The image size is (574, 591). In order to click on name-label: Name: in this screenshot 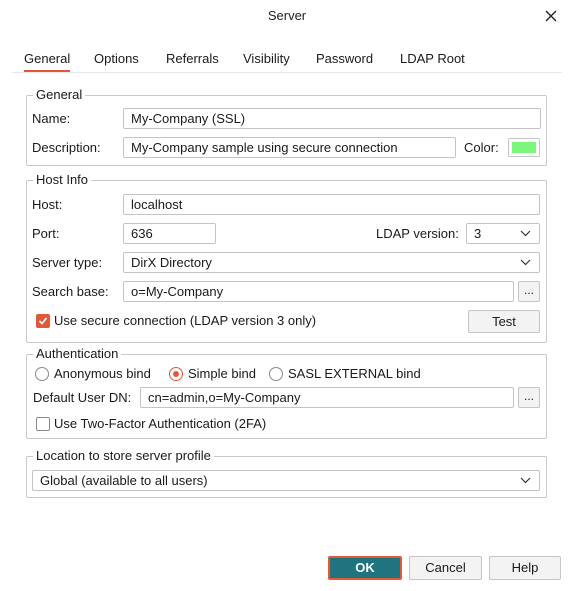, I will do `click(51, 118)`.